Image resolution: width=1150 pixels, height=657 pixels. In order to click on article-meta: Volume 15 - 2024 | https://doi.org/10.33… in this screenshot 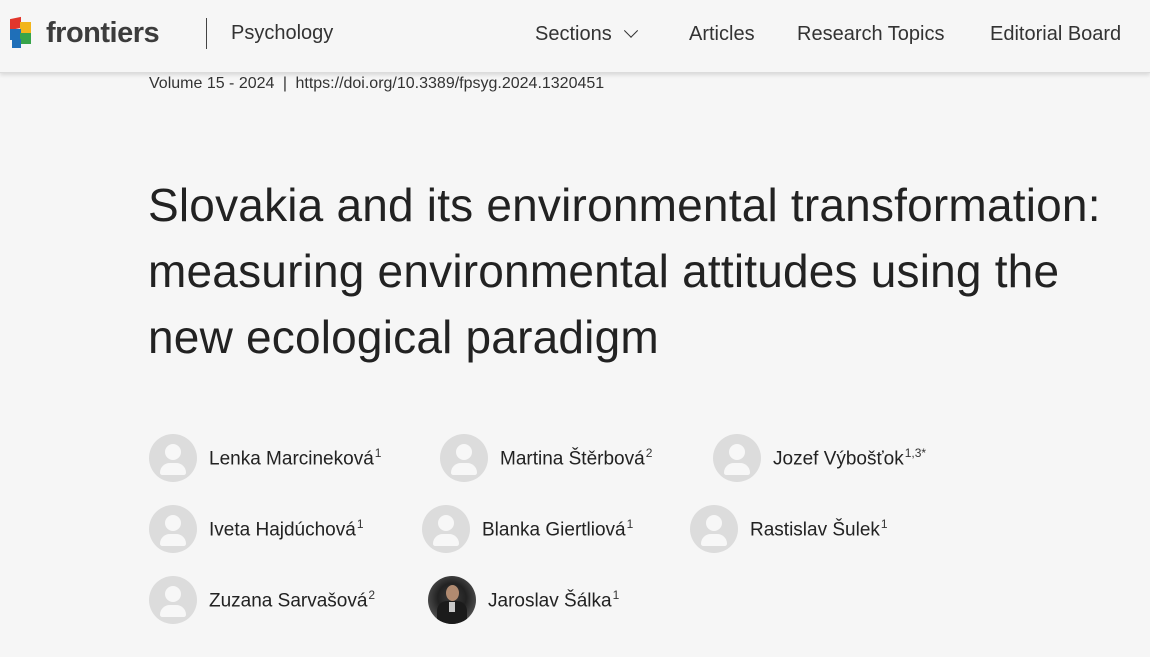, I will do `click(376, 84)`.